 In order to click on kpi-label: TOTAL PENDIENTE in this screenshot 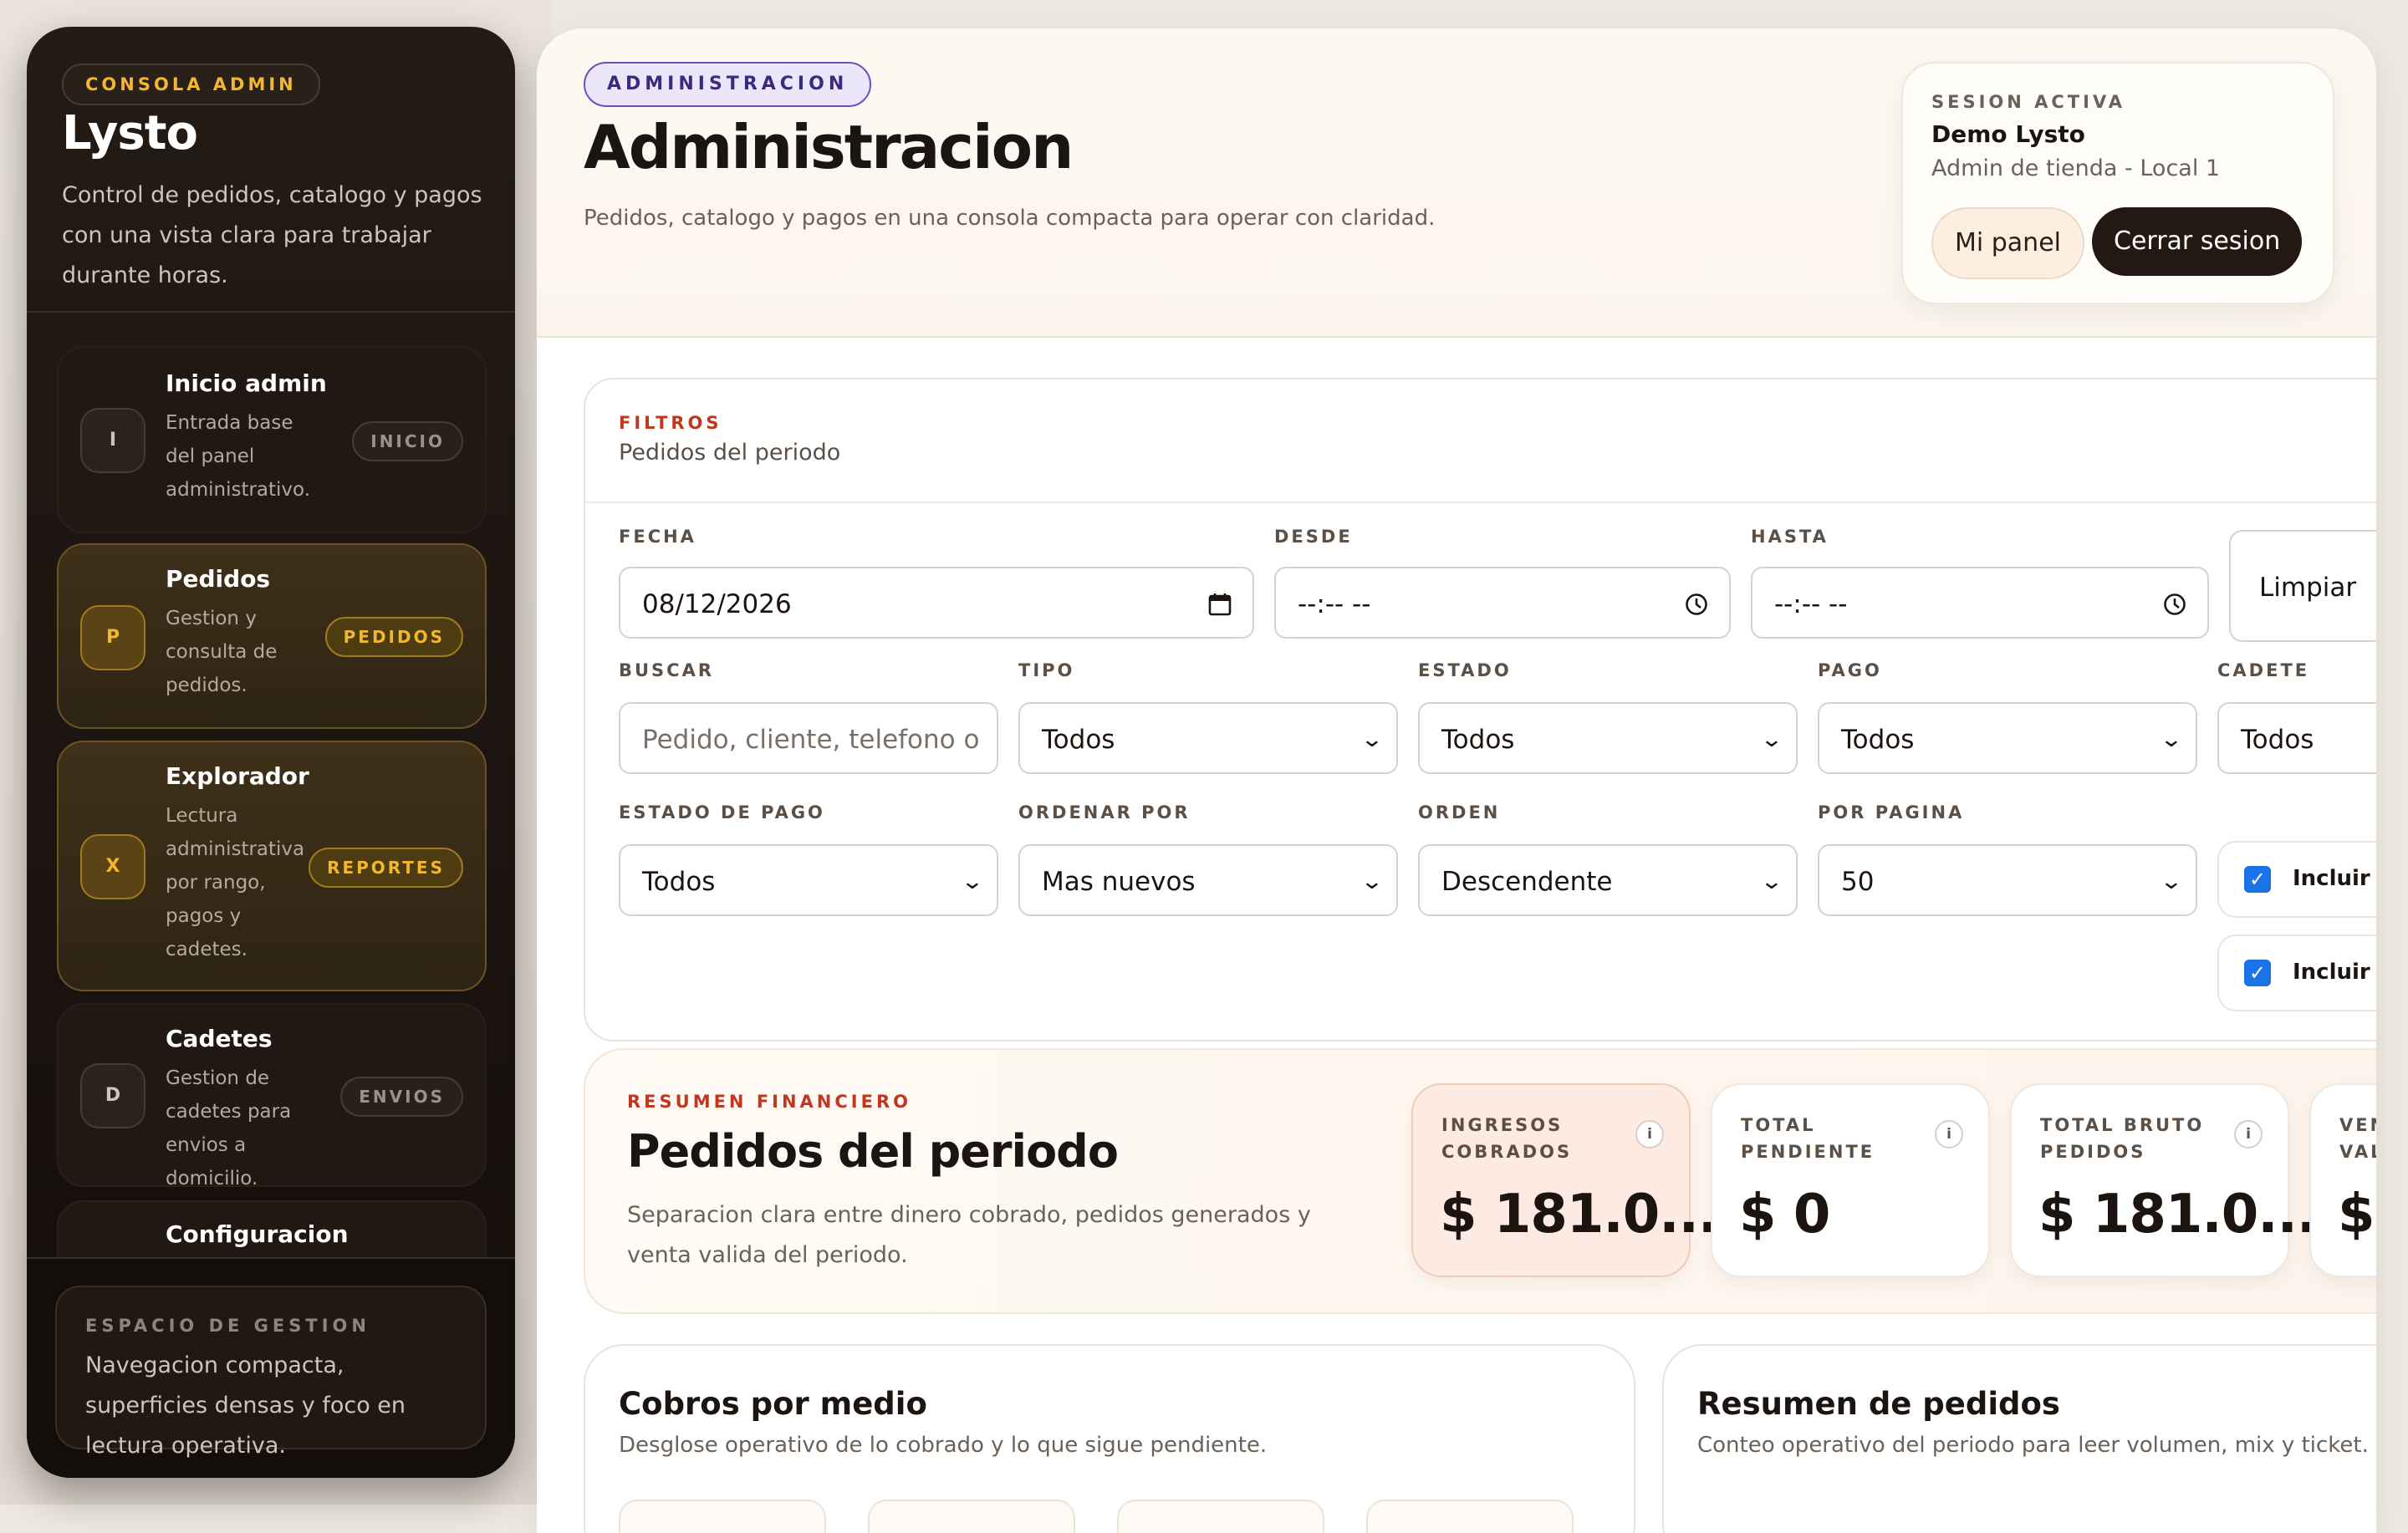, I will do `click(1808, 1138)`.